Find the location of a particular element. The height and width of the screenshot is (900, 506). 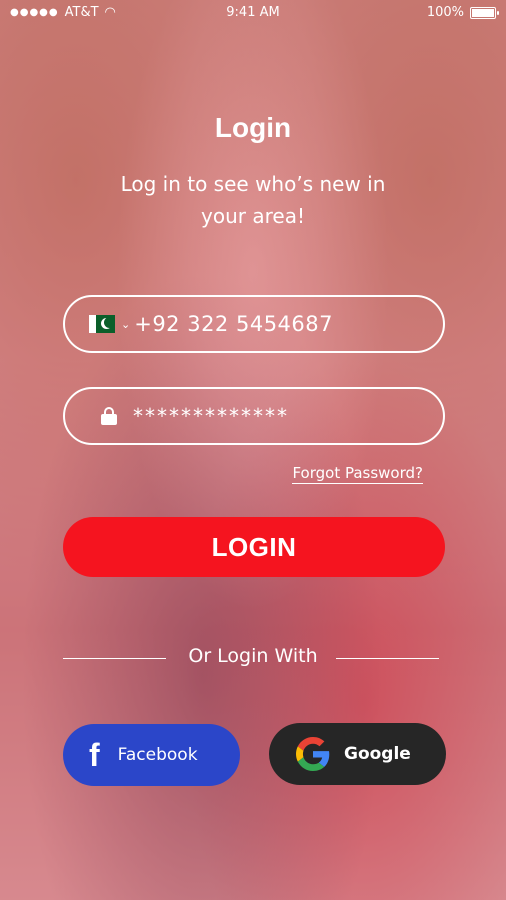

google-button: Google is located at coordinates (357, 754).